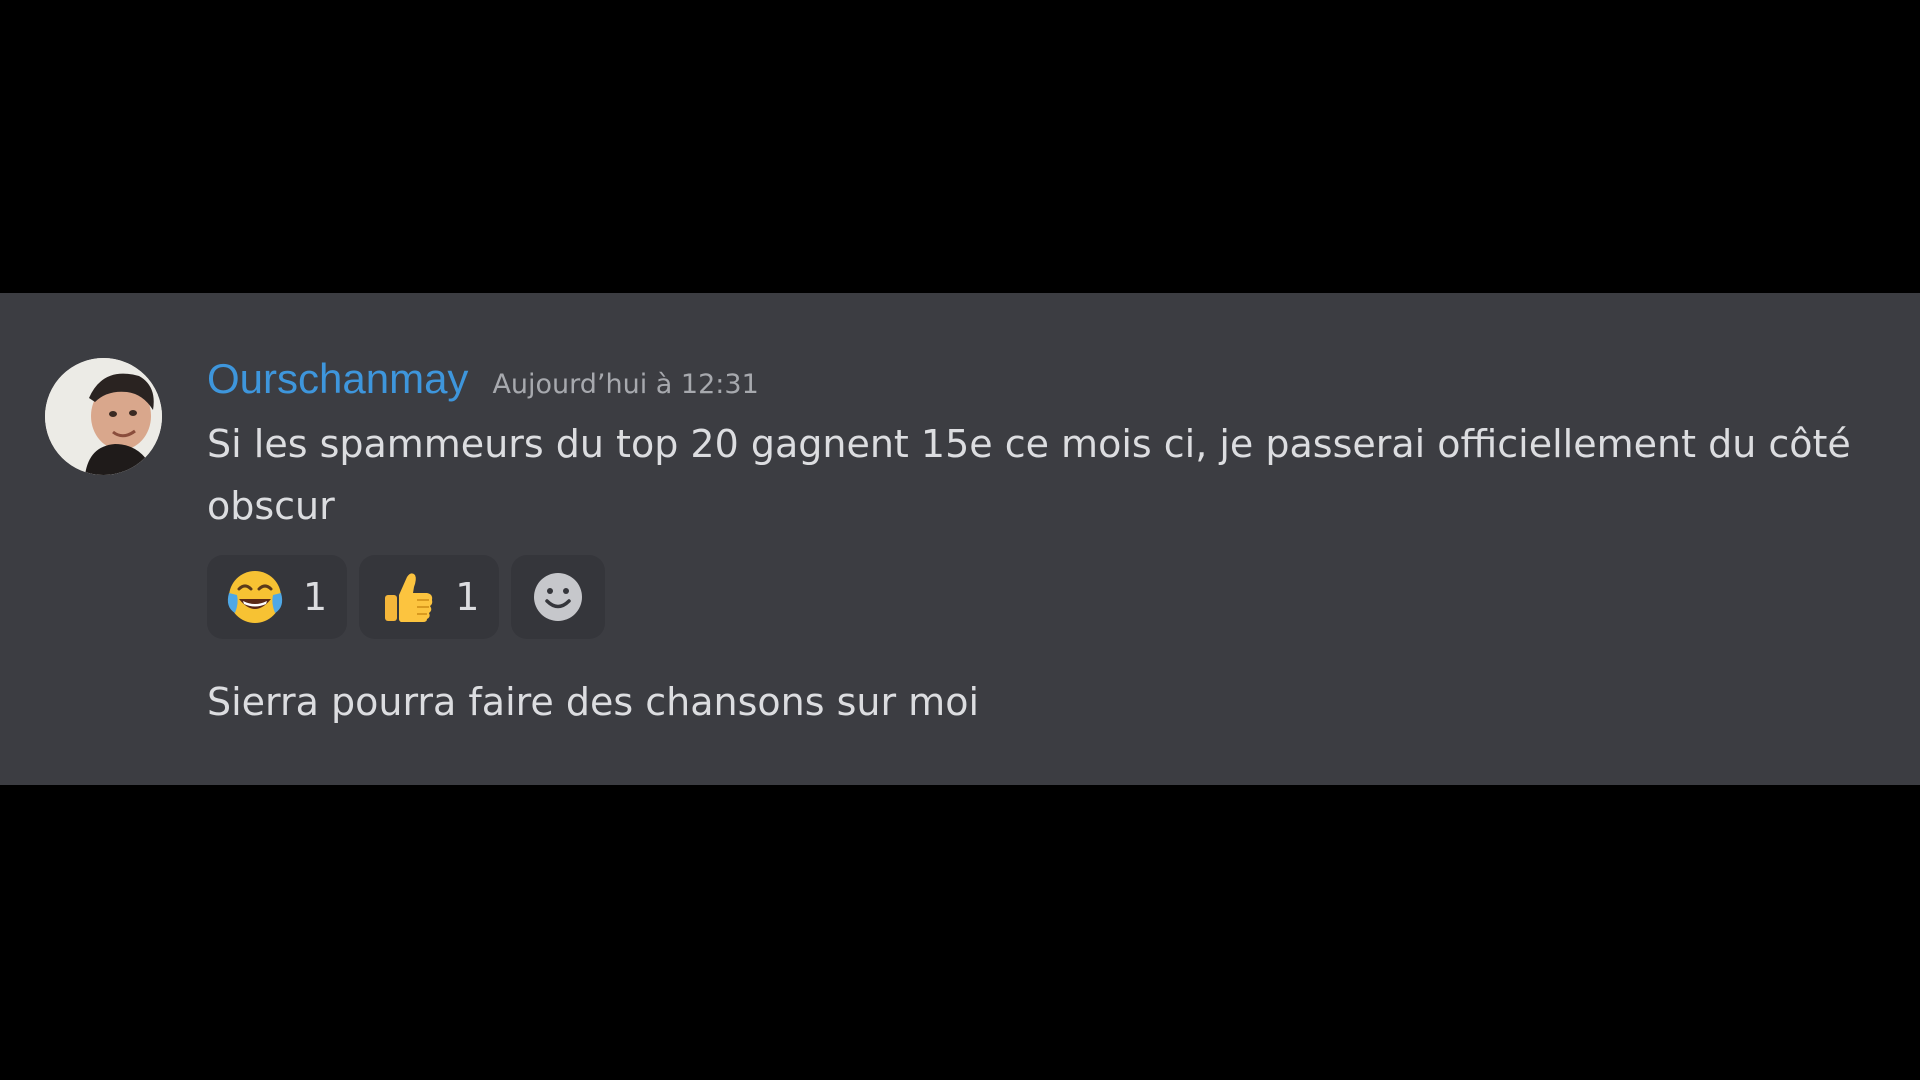 The image size is (1920, 1080). I want to click on username: Ourschanmay, so click(337, 379).